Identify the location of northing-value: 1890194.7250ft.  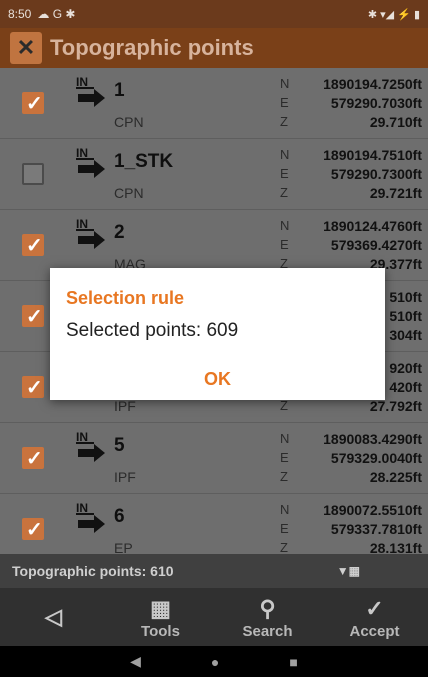
(372, 84).